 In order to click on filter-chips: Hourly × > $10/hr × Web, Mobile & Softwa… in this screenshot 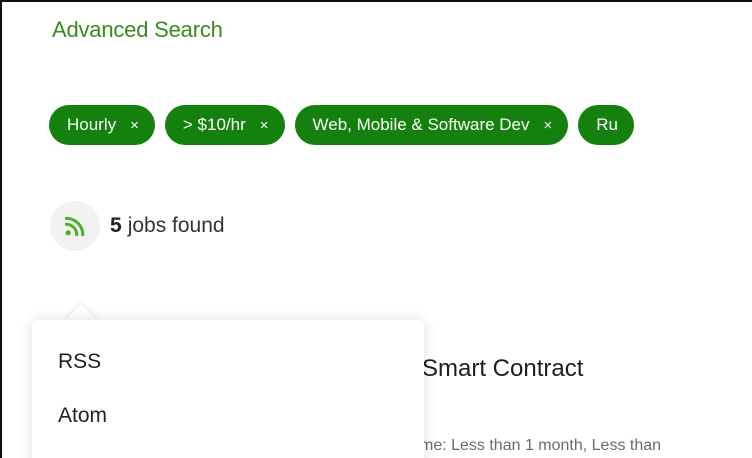, I will do `click(342, 125)`.